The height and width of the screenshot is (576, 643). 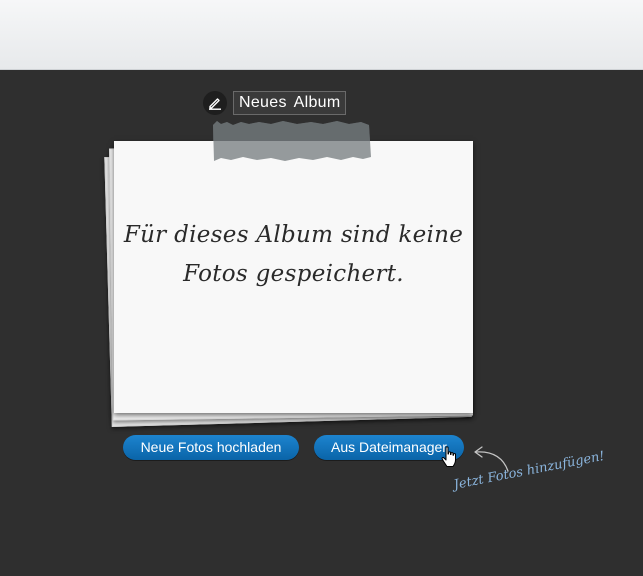 I want to click on tape-strip, so click(x=292, y=141).